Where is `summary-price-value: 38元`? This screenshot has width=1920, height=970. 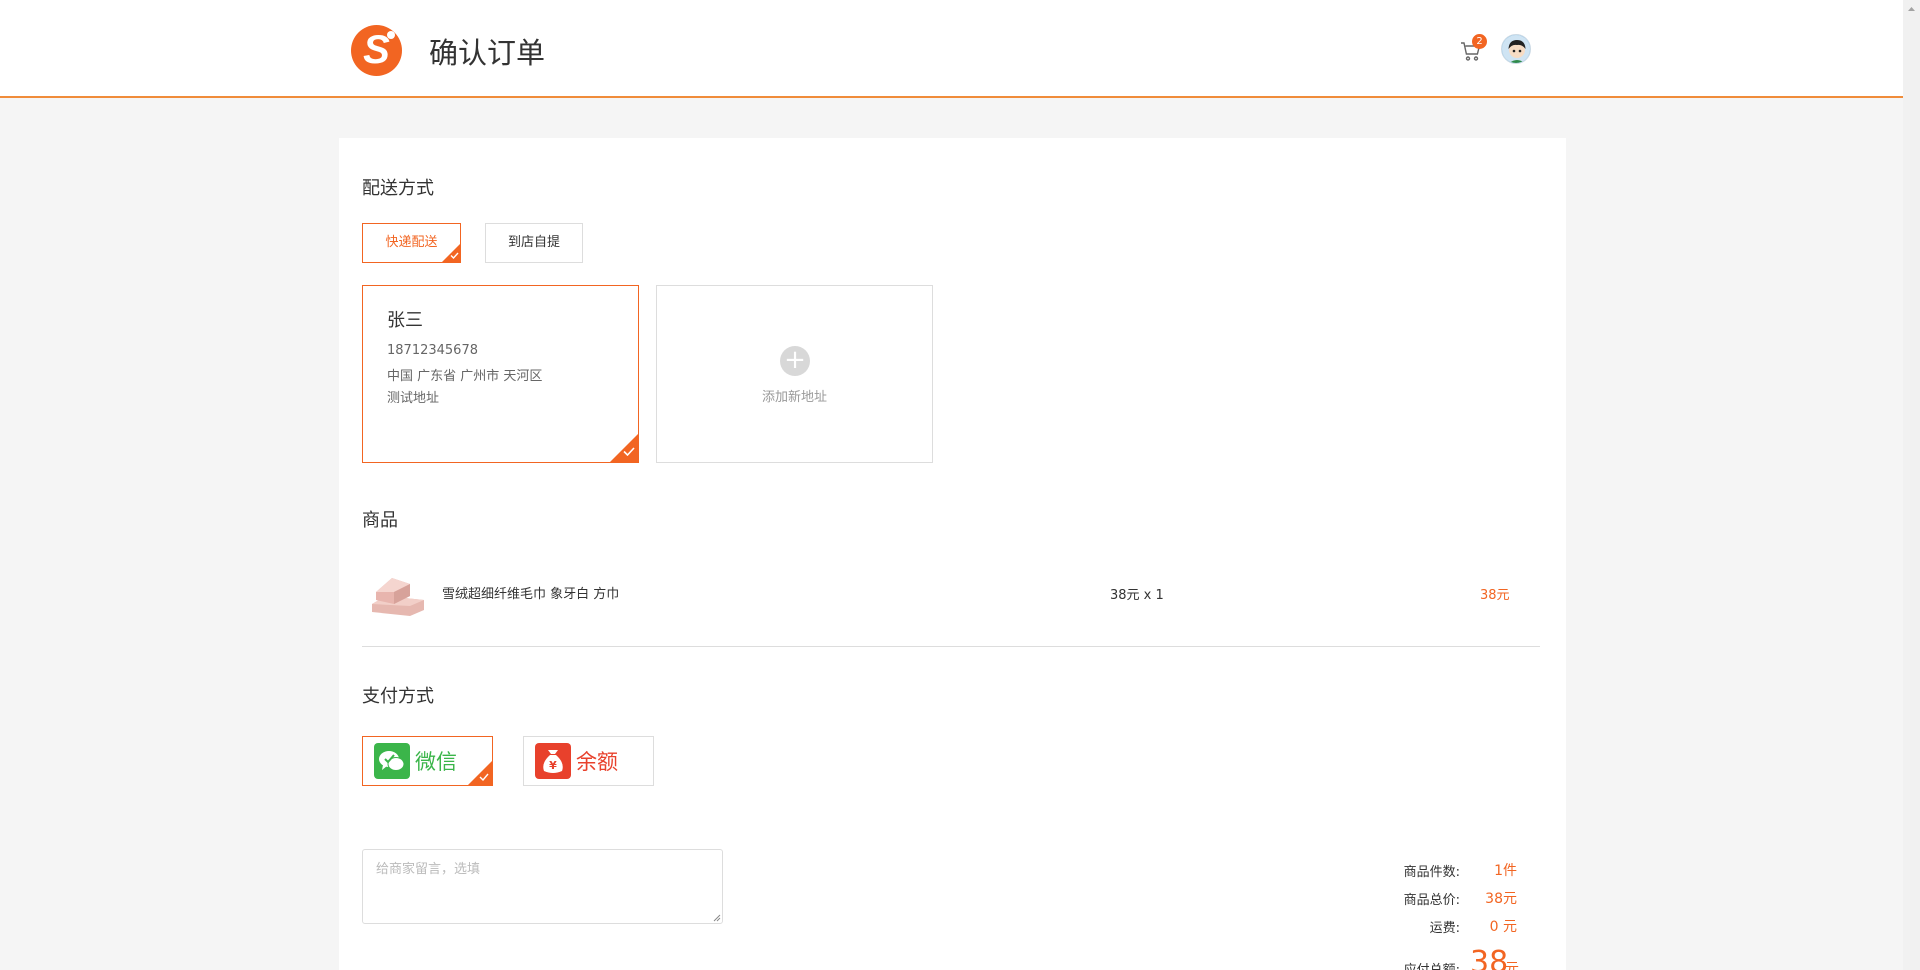 summary-price-value: 38元 is located at coordinates (1501, 899).